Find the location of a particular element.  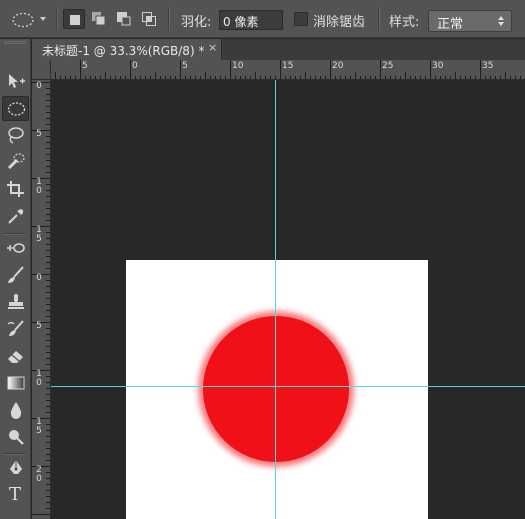

tool-preset-picker is located at coordinates (29, 20).